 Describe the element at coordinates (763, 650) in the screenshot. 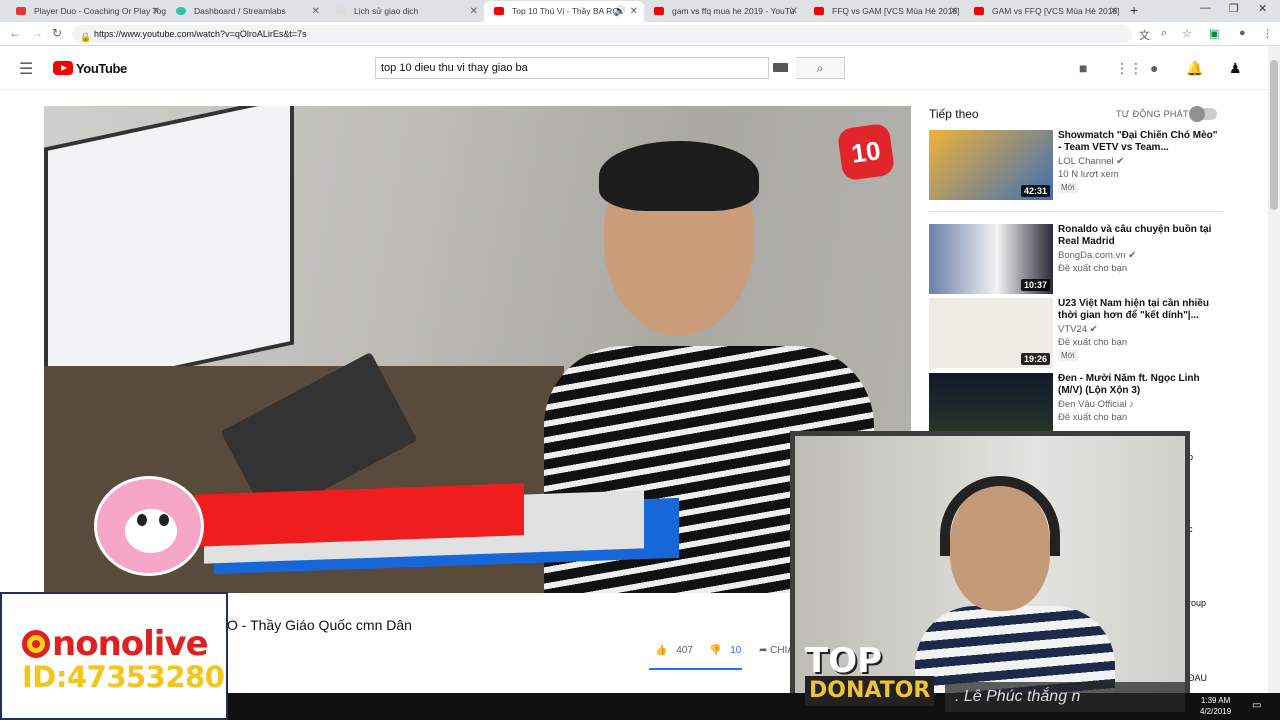

I see `share-icon: ➦` at that location.